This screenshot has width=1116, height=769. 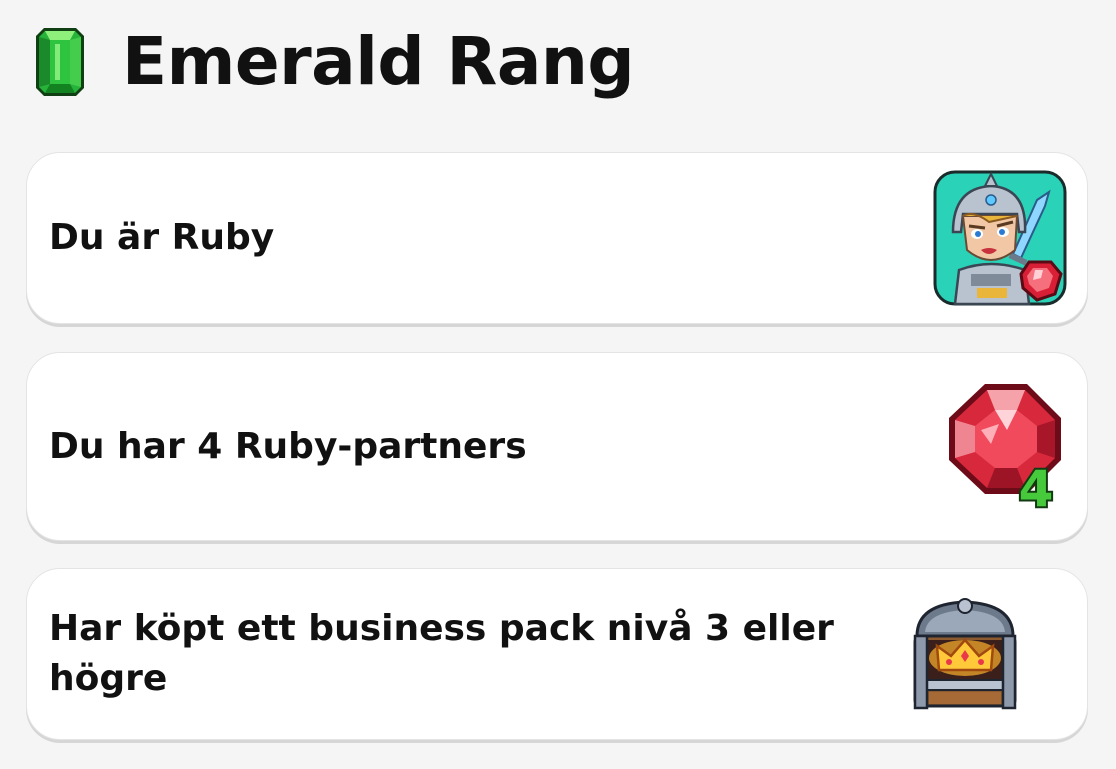 I want to click on knight-avatar-with-ruby-icon, so click(x=1000, y=238).